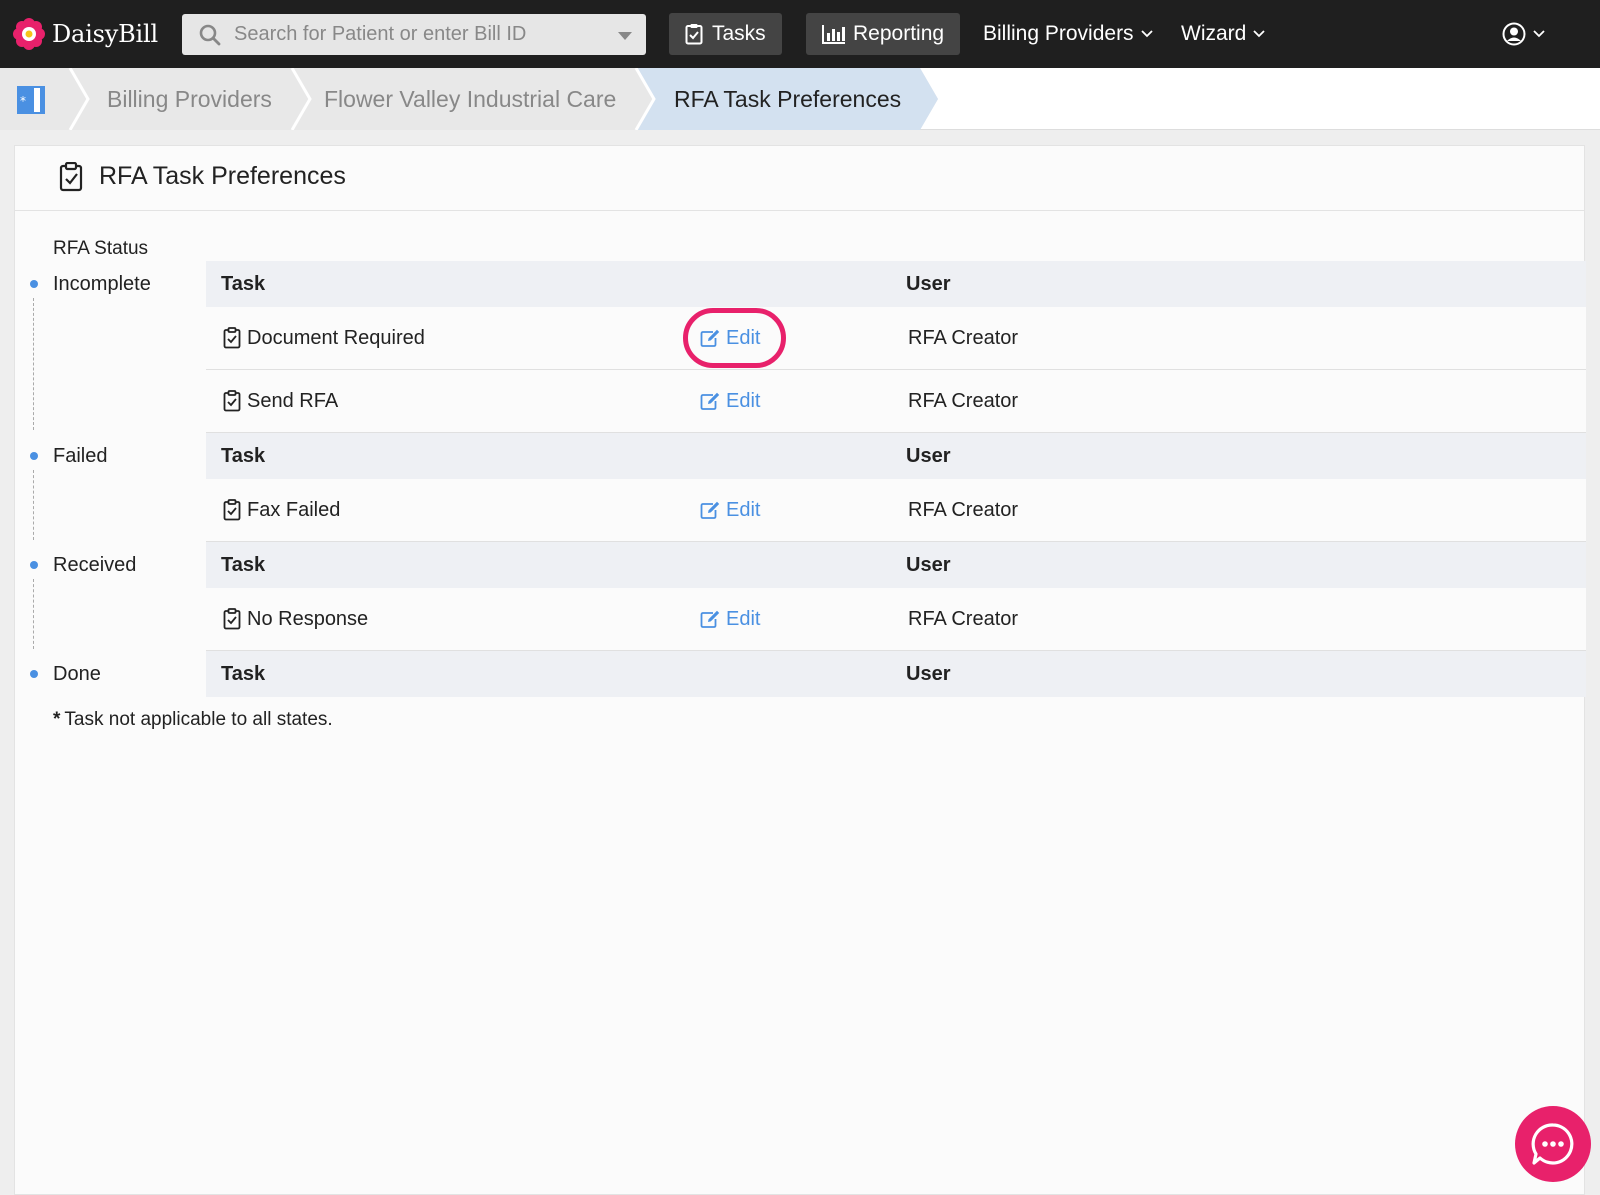  What do you see at coordinates (470, 99) in the screenshot?
I see `breadcrumb-flower-valley-industrial-care: Flower Valley Industrial Care` at bounding box center [470, 99].